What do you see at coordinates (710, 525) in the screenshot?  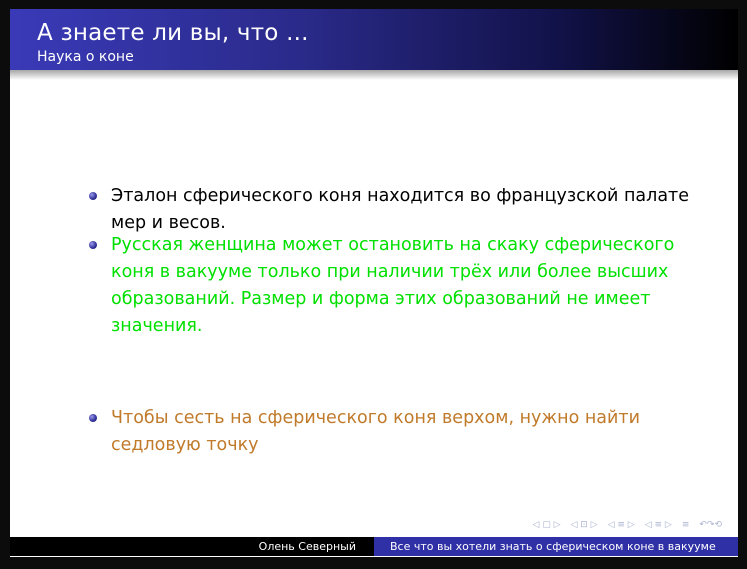 I see `nav-search-icon: ↶↷⟲` at bounding box center [710, 525].